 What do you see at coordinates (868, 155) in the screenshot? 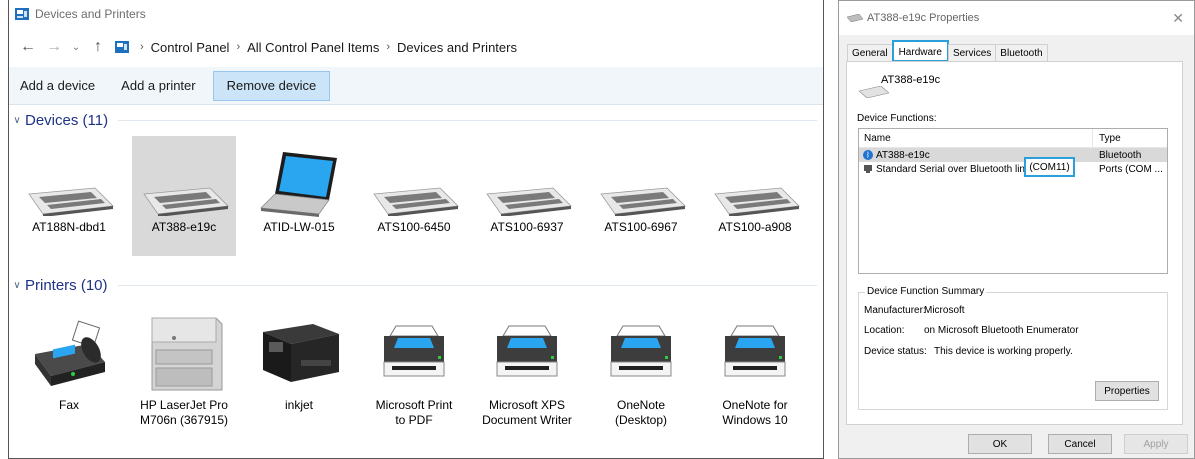
I see `bluetooth-icon: ᛒ` at bounding box center [868, 155].